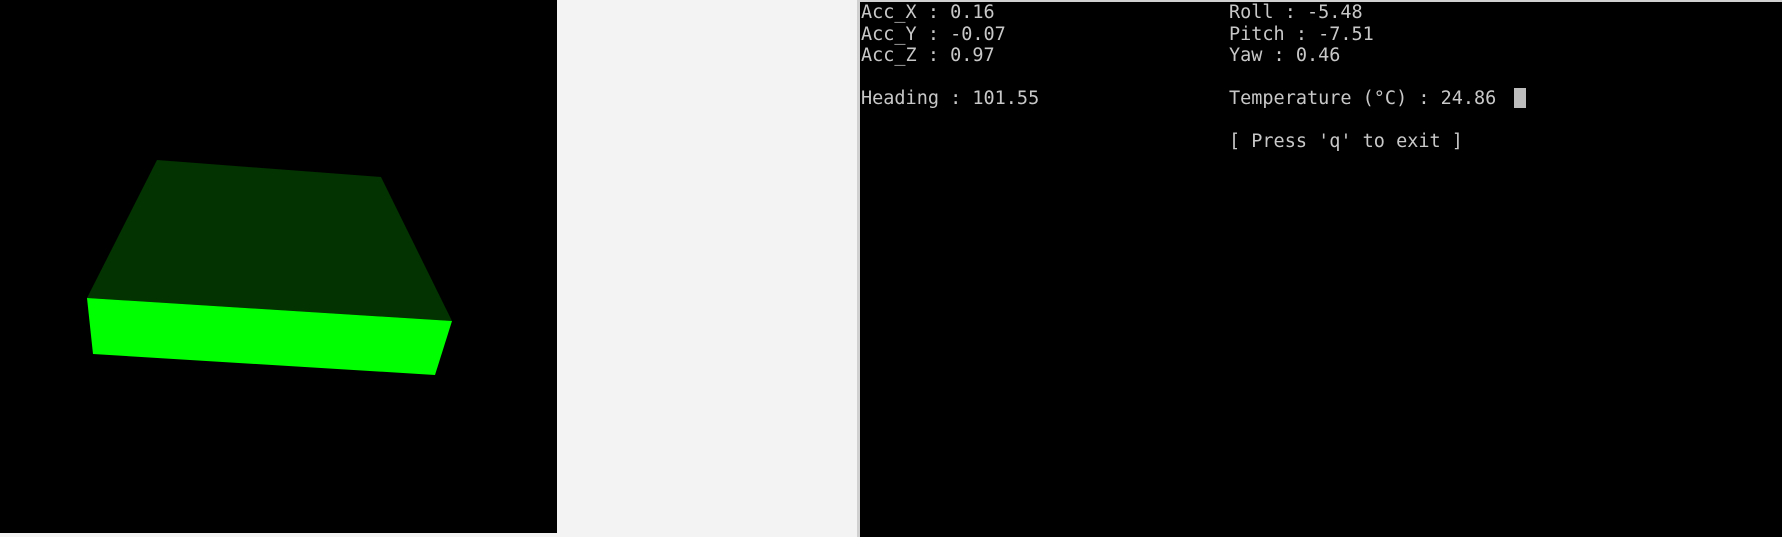 Image resolution: width=1782 pixels, height=537 pixels. What do you see at coordinates (1346, 141) in the screenshot?
I see `exit-hint: [ Press 'q' to exit ]` at bounding box center [1346, 141].